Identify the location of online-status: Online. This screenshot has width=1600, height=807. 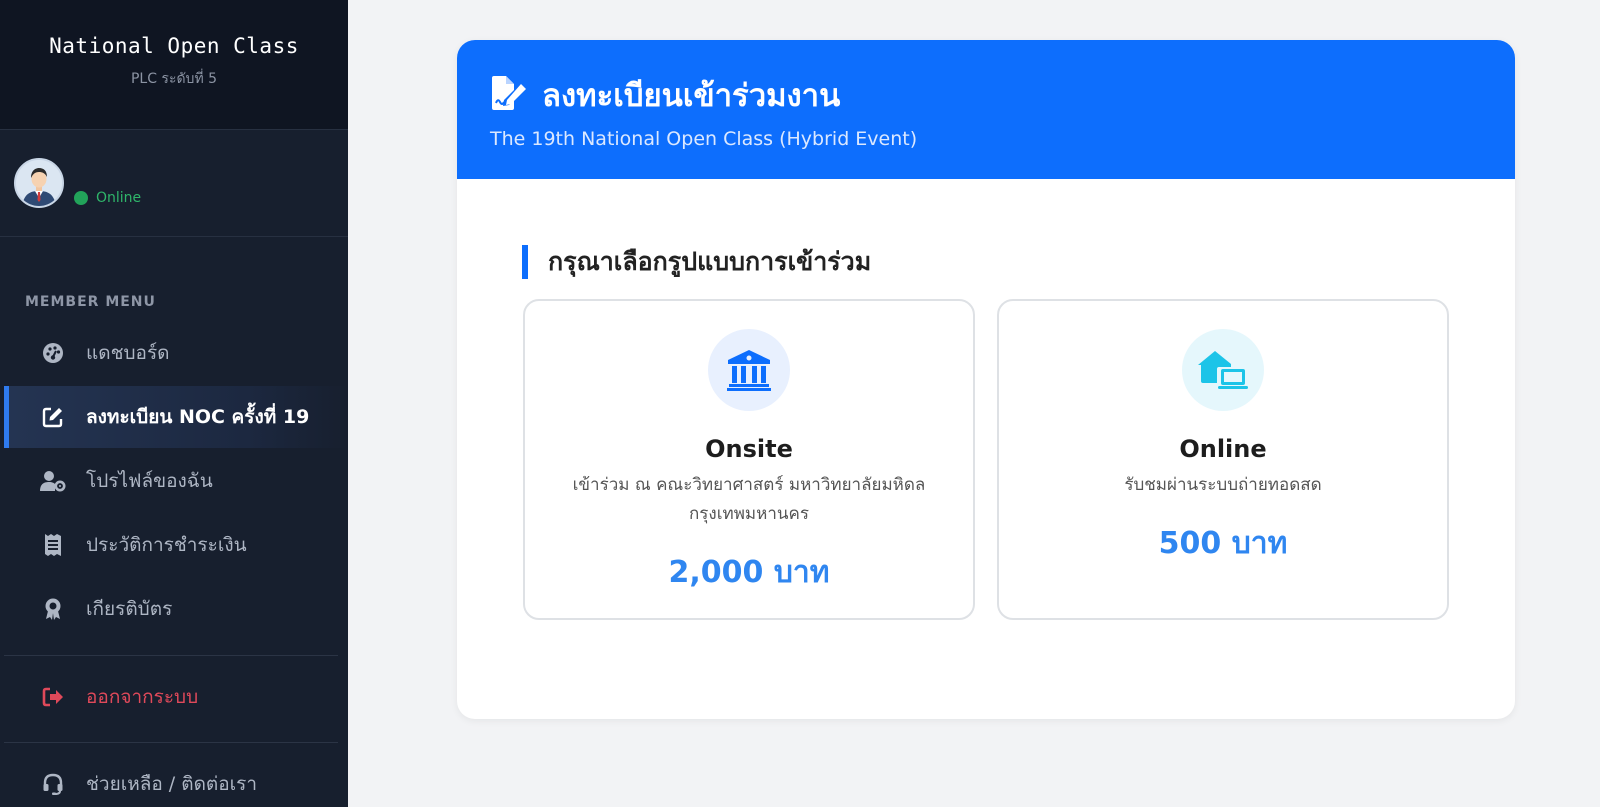
(107, 198).